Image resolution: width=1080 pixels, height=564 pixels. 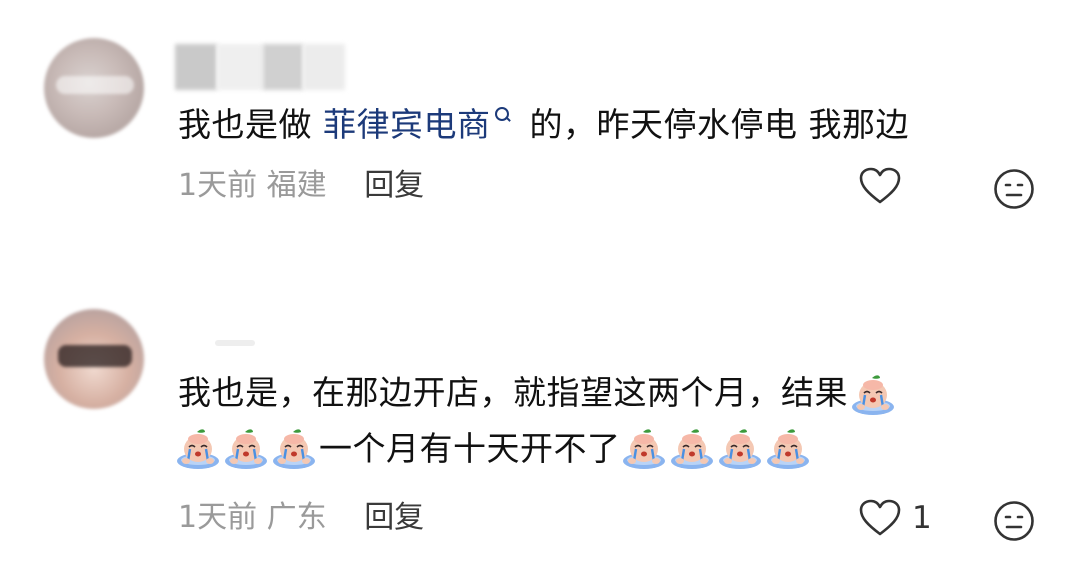 I want to click on comment-text: 我也是做 菲律宾电商 的，昨天停水停电 我那边, so click(x=543, y=125).